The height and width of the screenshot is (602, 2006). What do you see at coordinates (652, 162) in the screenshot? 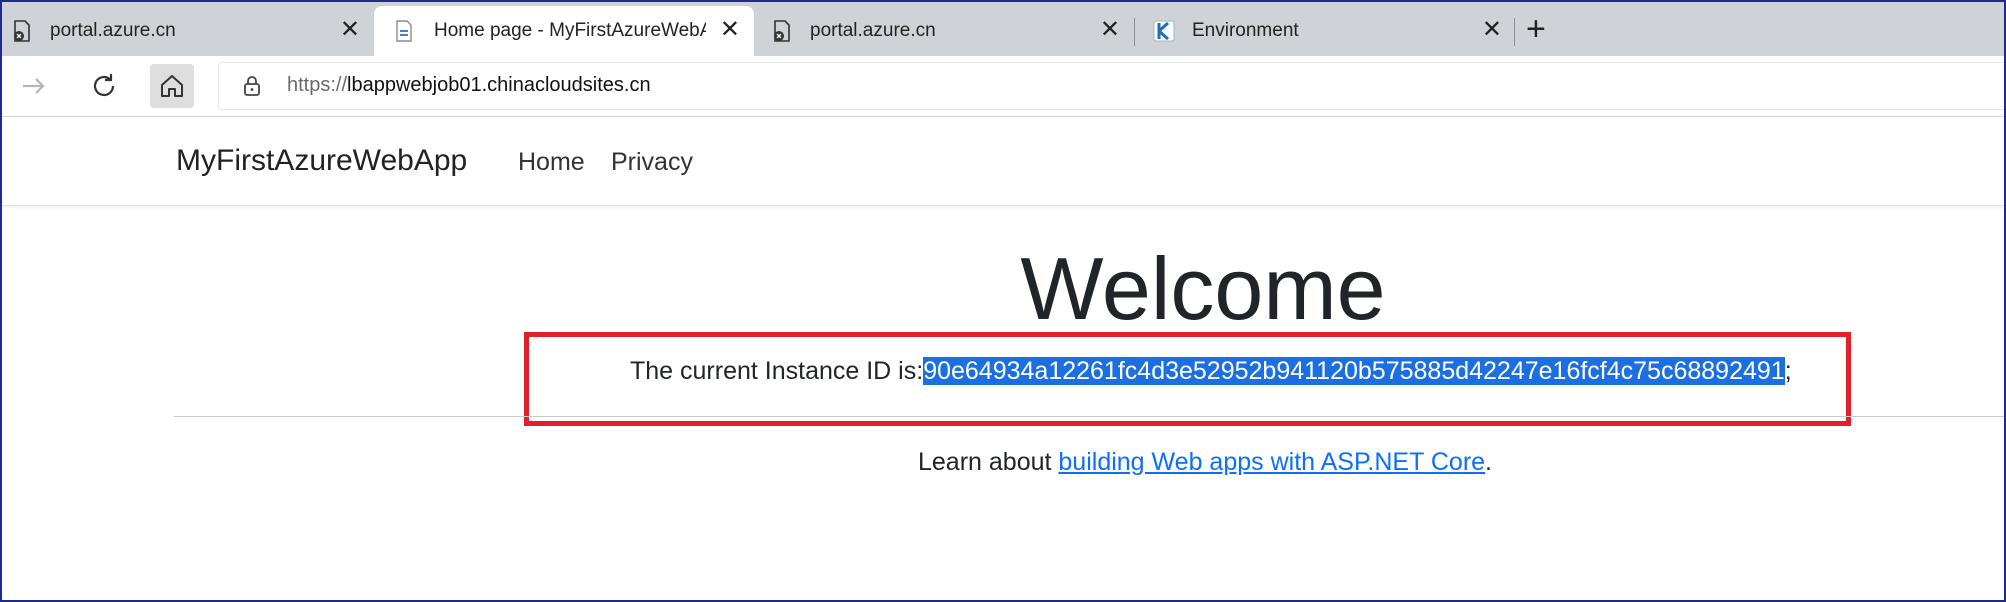
I see `nav-privacy-link: Privacy` at bounding box center [652, 162].